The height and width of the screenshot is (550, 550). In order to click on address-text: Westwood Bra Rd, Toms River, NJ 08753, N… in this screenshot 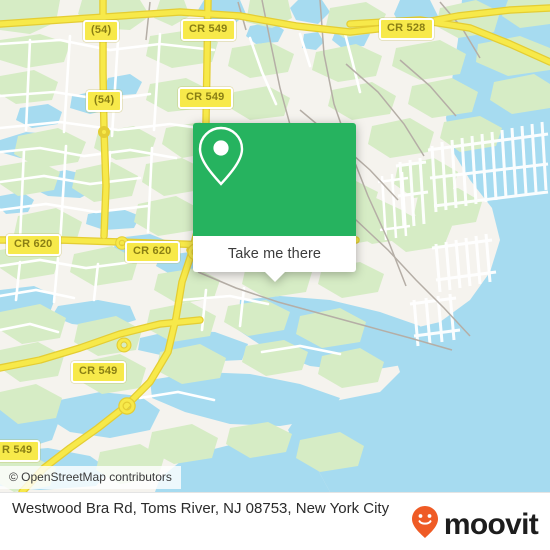, I will do `click(201, 508)`.